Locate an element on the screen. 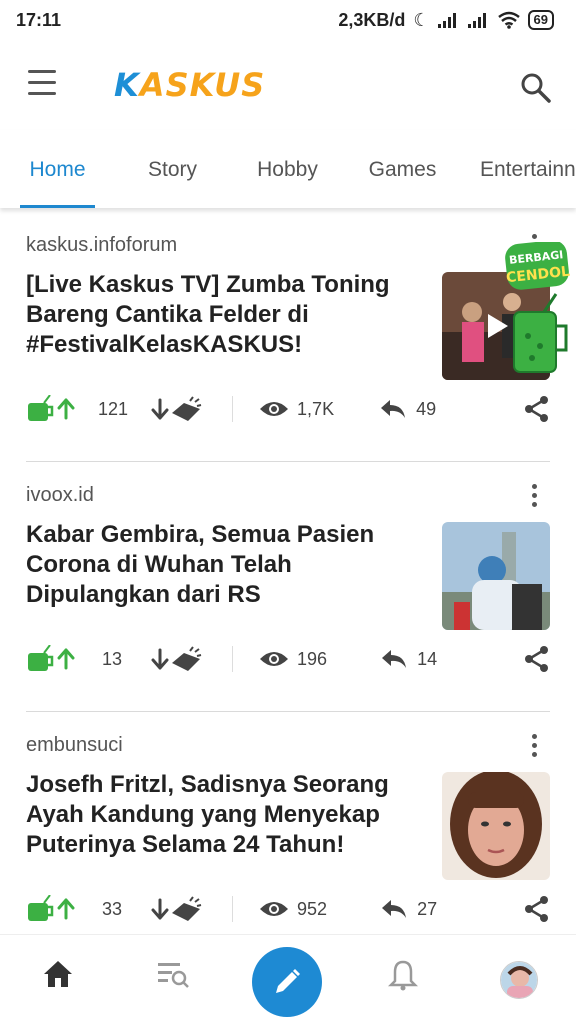  post-source: ivoox.id is located at coordinates (60, 495).